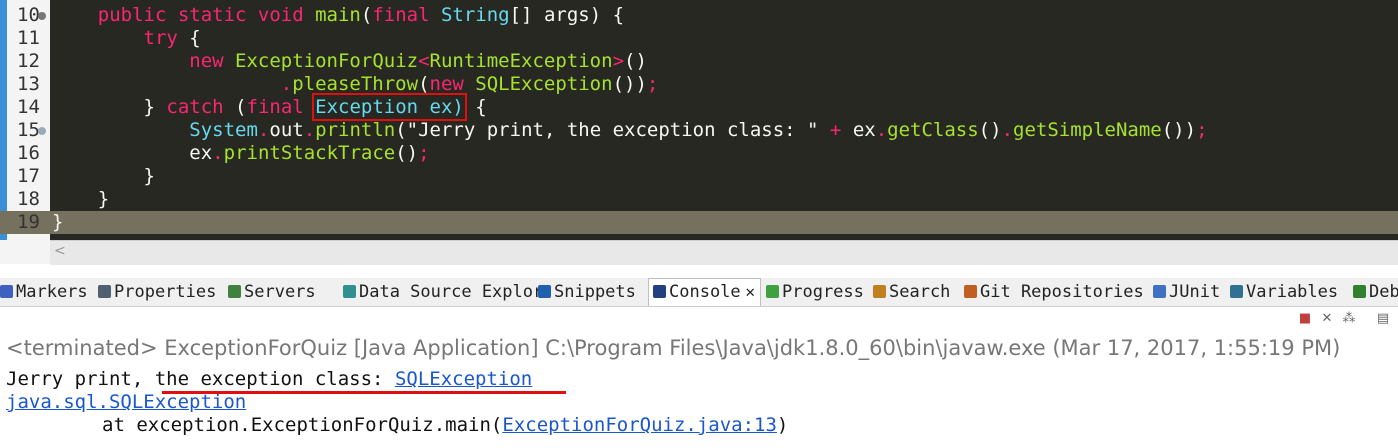 Image resolution: width=1398 pixels, height=448 pixels. I want to click on markers-icon, so click(6, 291).